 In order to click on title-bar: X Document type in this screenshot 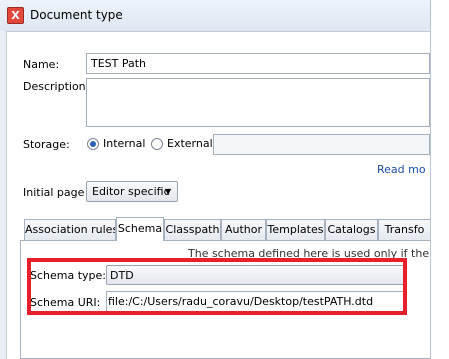, I will do `click(215, 15)`.